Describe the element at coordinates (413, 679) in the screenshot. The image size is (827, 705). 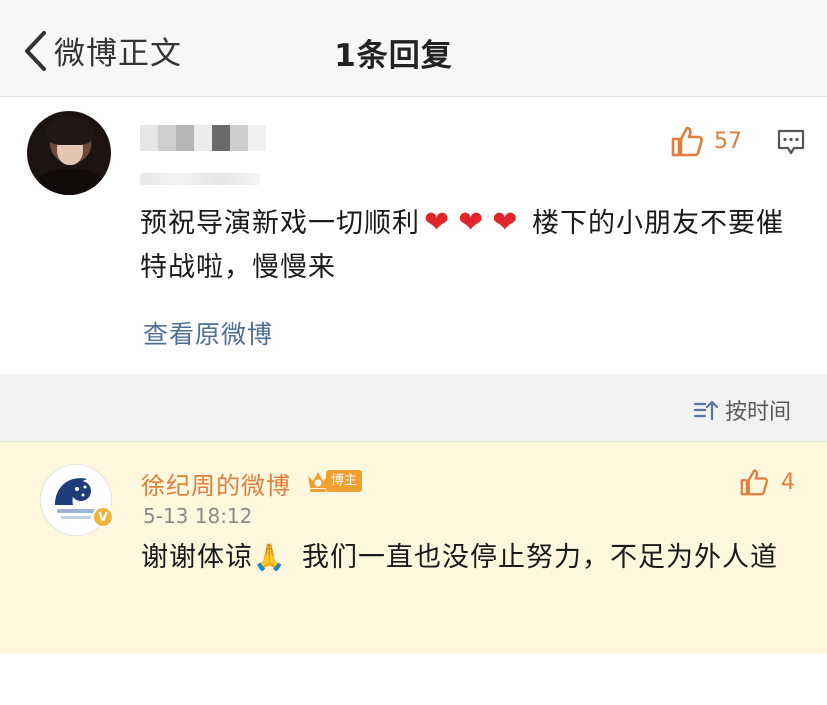
I see `bottom-area` at that location.